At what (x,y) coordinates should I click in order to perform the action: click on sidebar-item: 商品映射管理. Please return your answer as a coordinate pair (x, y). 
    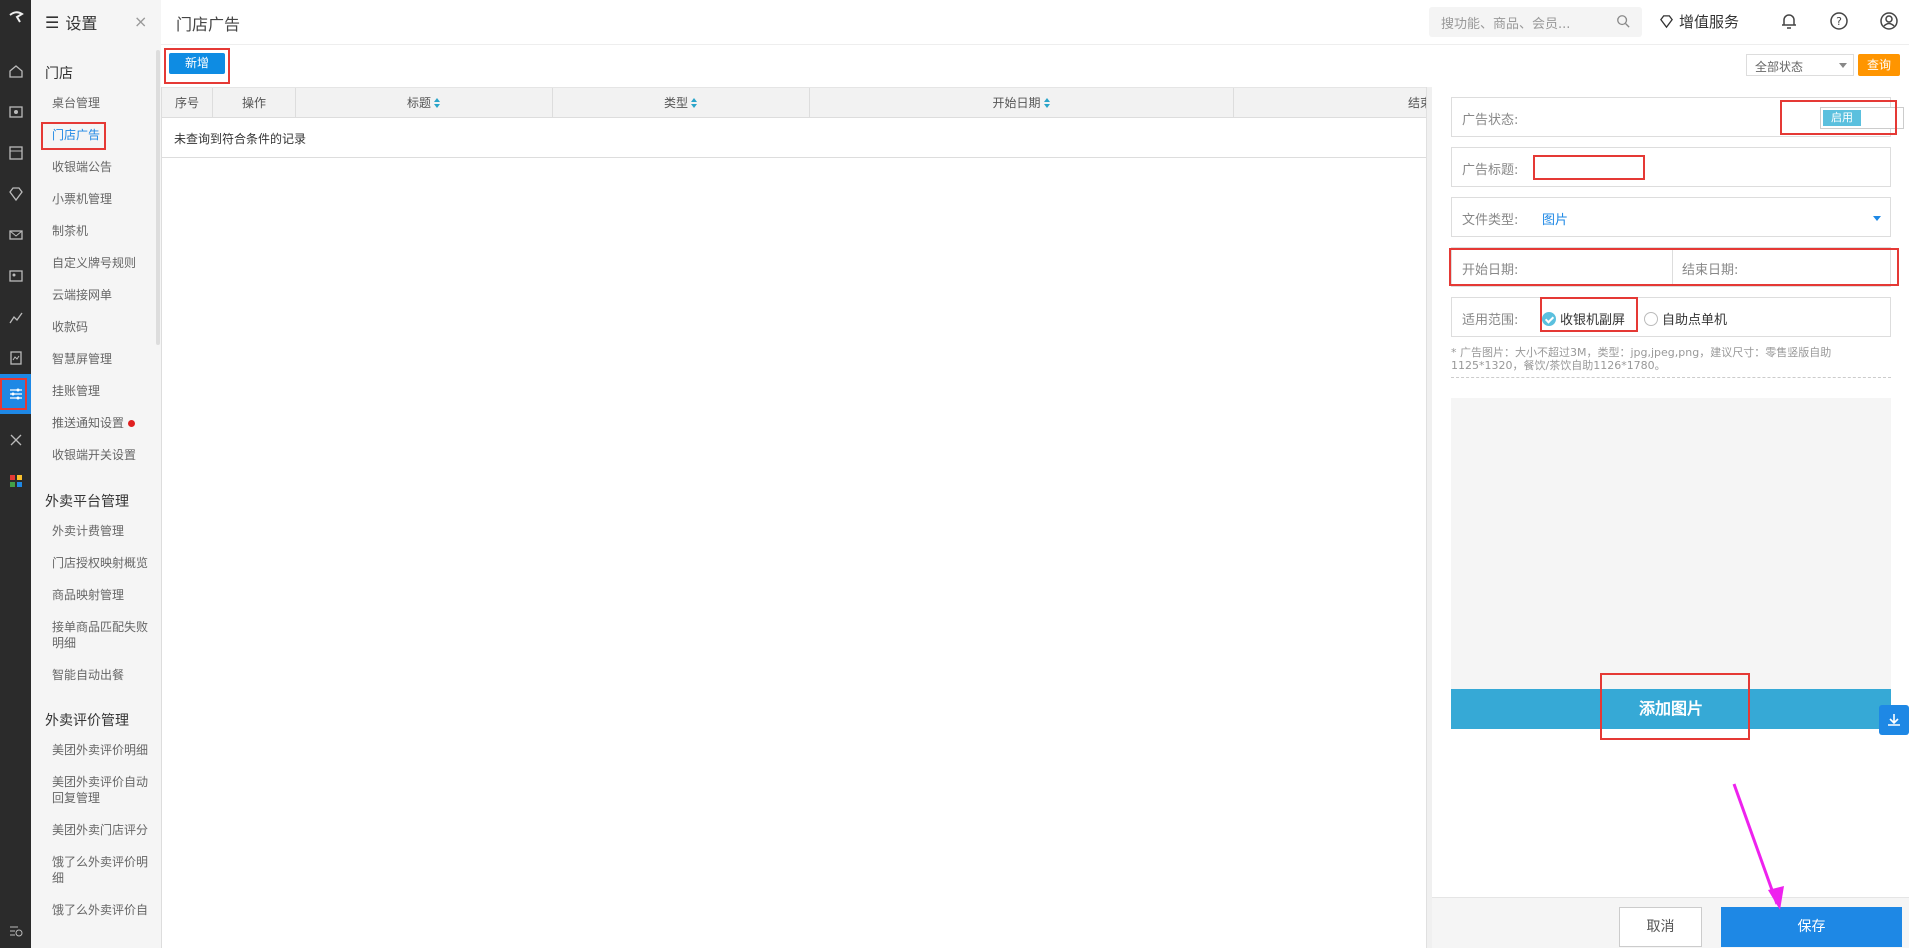
    Looking at the image, I should click on (102, 595).